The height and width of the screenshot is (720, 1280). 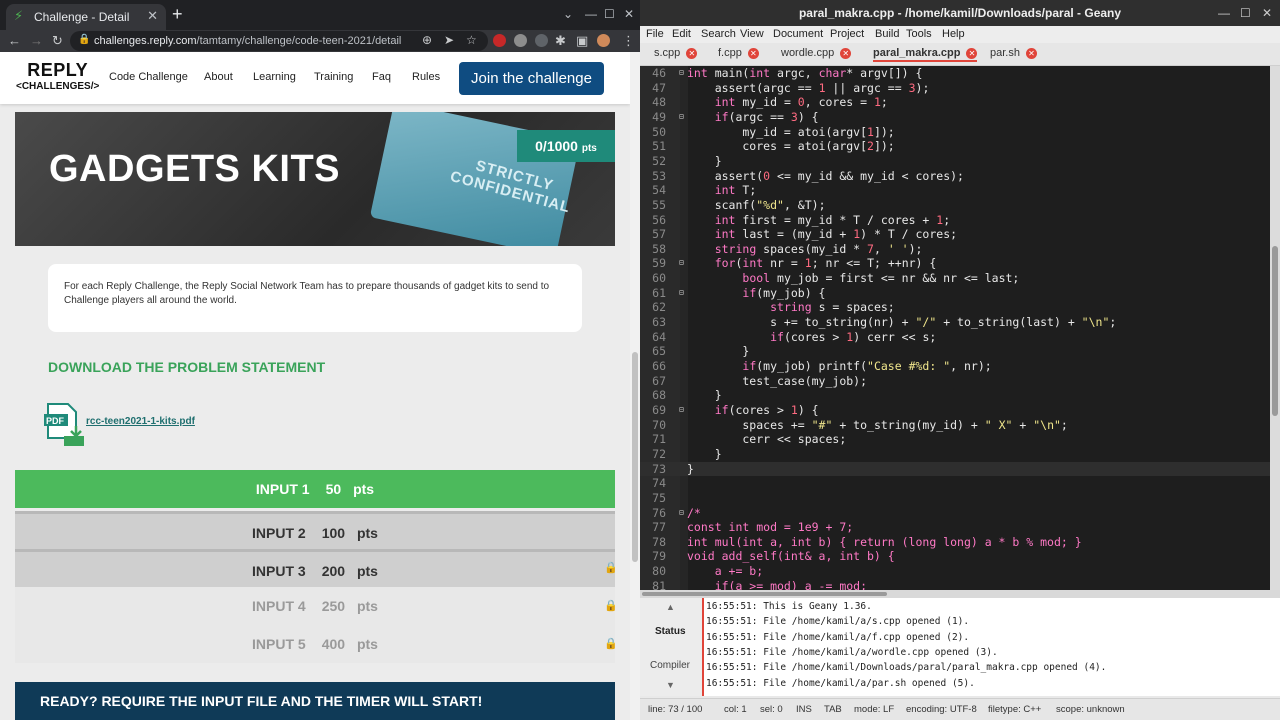 I want to click on code-line: 76 ⊟/*, so click(x=955, y=513).